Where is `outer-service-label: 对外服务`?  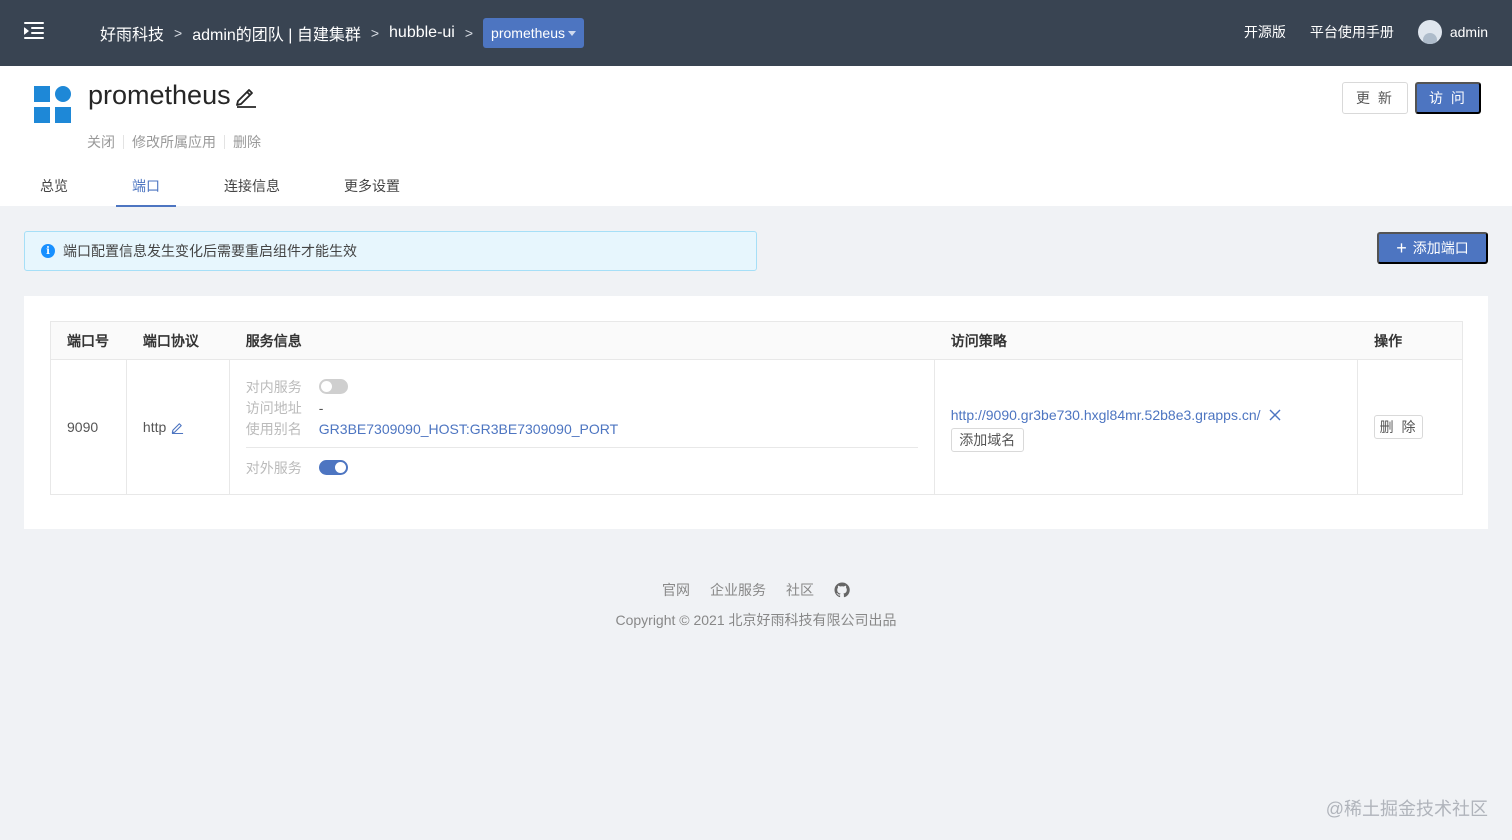
outer-service-label: 对外服务 is located at coordinates (273, 467).